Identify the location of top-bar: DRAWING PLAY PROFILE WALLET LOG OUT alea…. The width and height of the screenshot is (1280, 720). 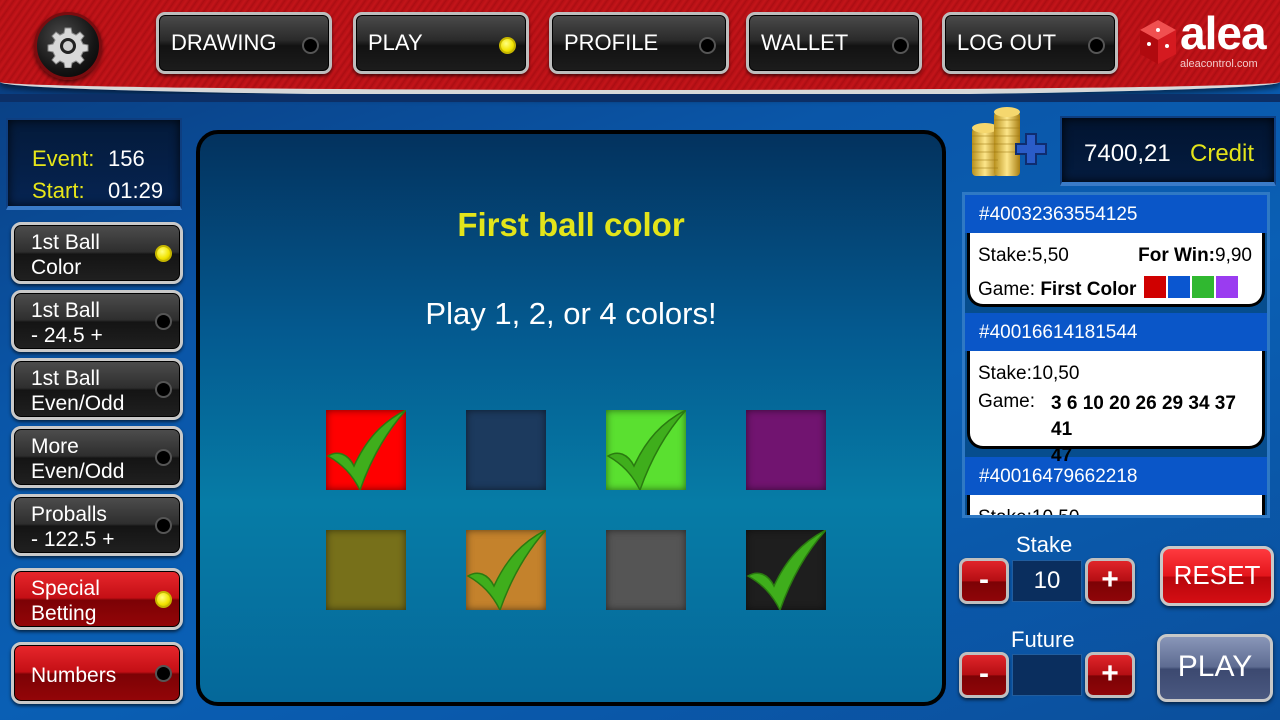
(640, 51).